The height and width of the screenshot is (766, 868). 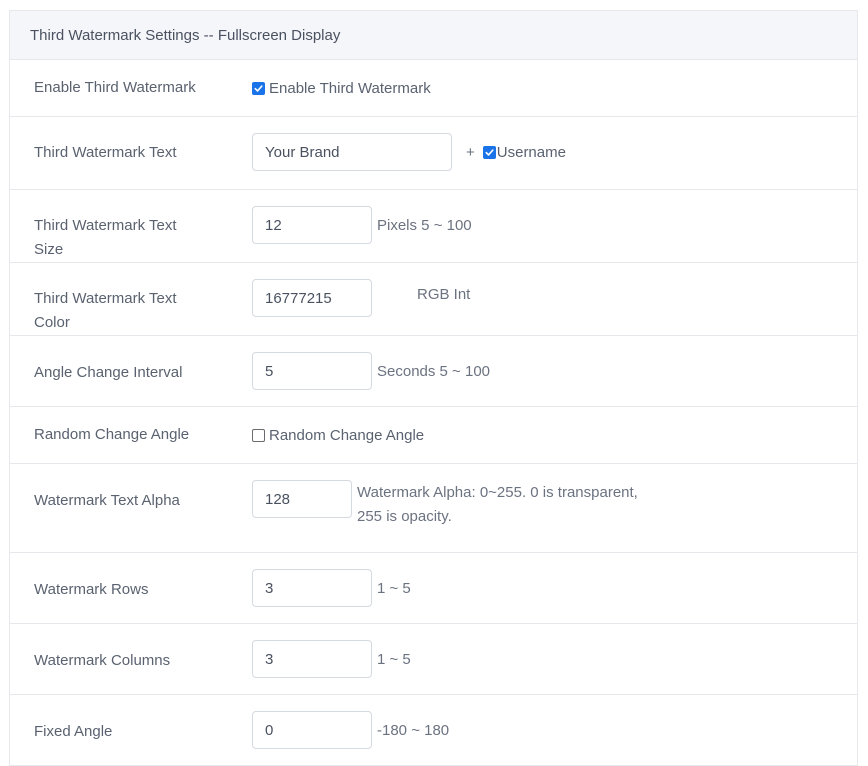 I want to click on row-third-watermark-text-color: Third Watermark Text Color RGB Int, so click(x=433, y=299).